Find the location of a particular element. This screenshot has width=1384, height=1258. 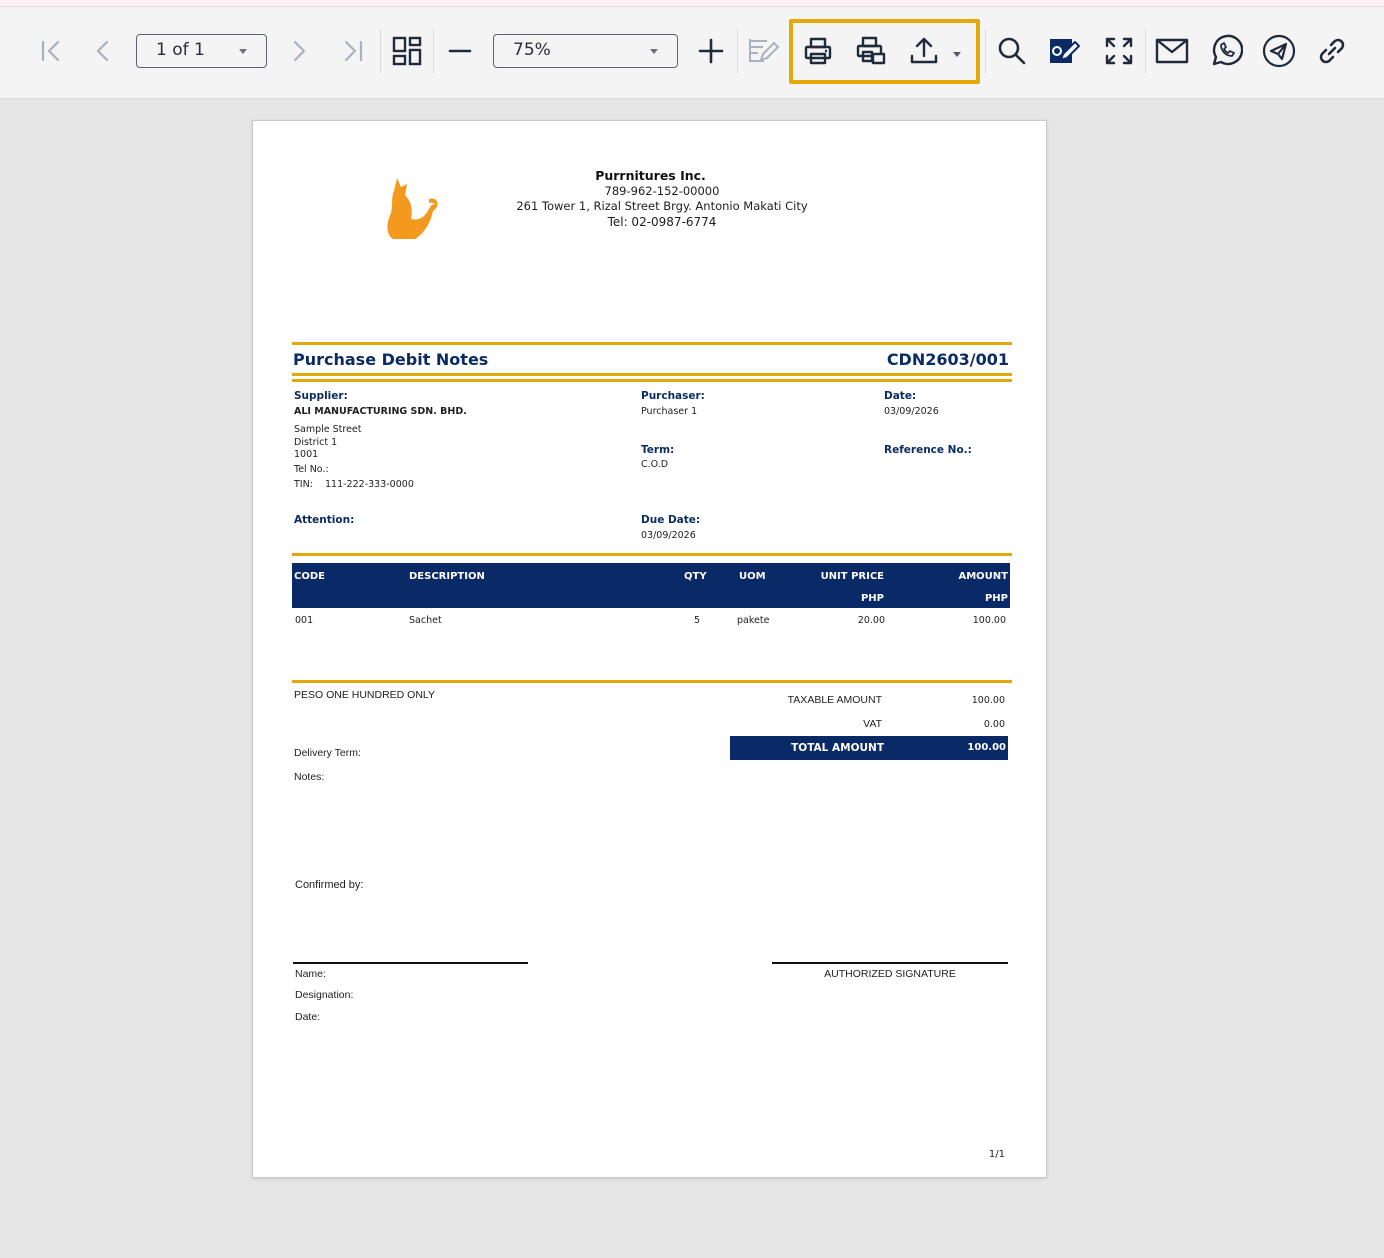

print-setup-button is located at coordinates (871, 51).